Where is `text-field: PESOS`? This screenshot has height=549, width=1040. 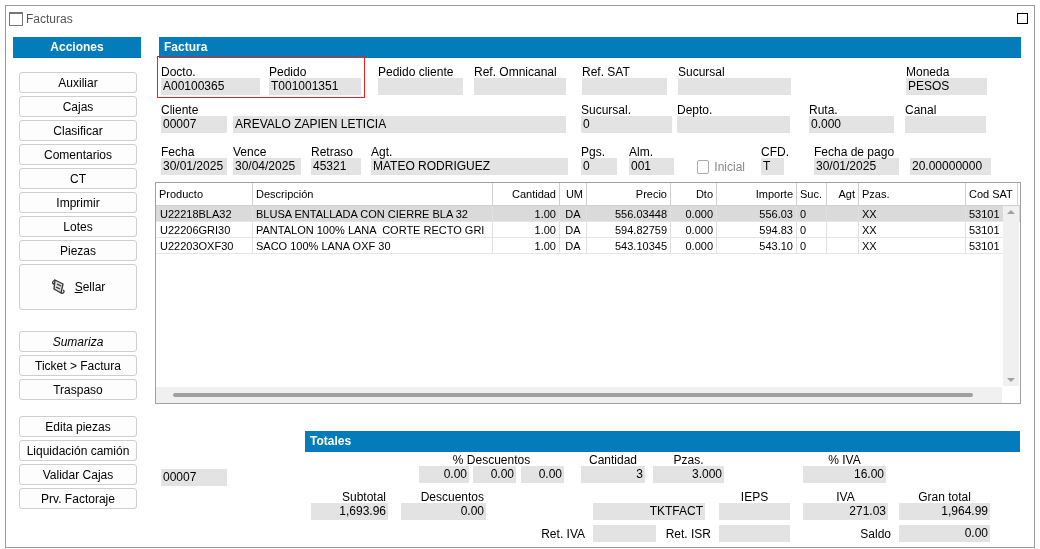
text-field: PESOS is located at coordinates (946, 86).